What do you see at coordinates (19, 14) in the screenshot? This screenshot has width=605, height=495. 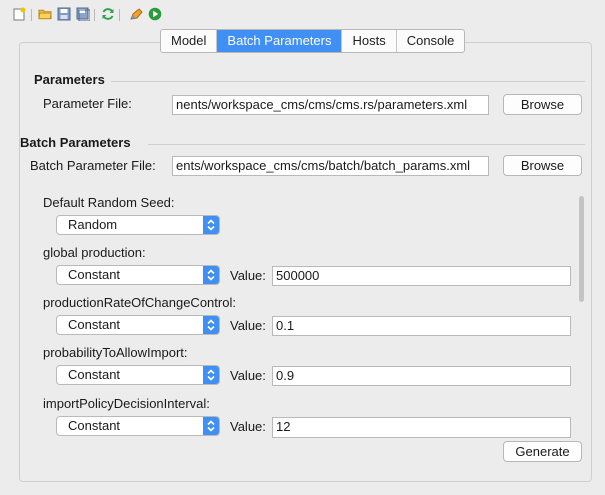 I see `new-icon` at bounding box center [19, 14].